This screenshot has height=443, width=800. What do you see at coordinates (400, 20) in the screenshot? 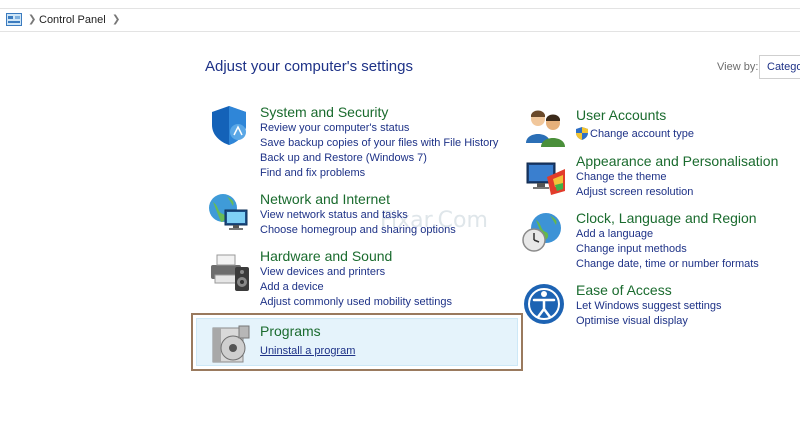
I see `address-bar: ❯ Control Panel ❯` at bounding box center [400, 20].